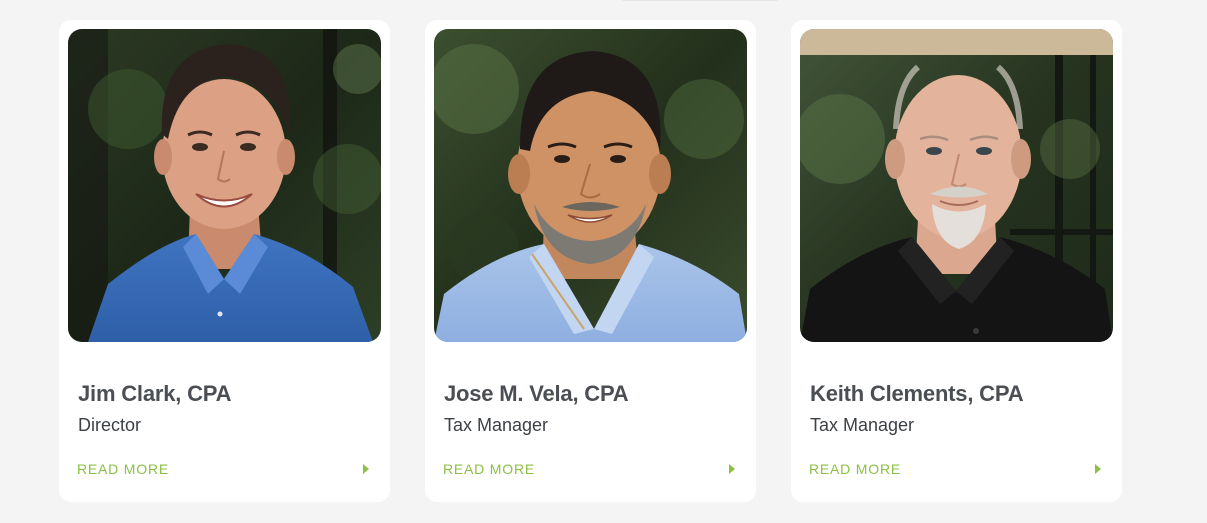  Describe the element at coordinates (917, 393) in the screenshot. I see `team-member-name: Keith Clements, CPA` at that location.